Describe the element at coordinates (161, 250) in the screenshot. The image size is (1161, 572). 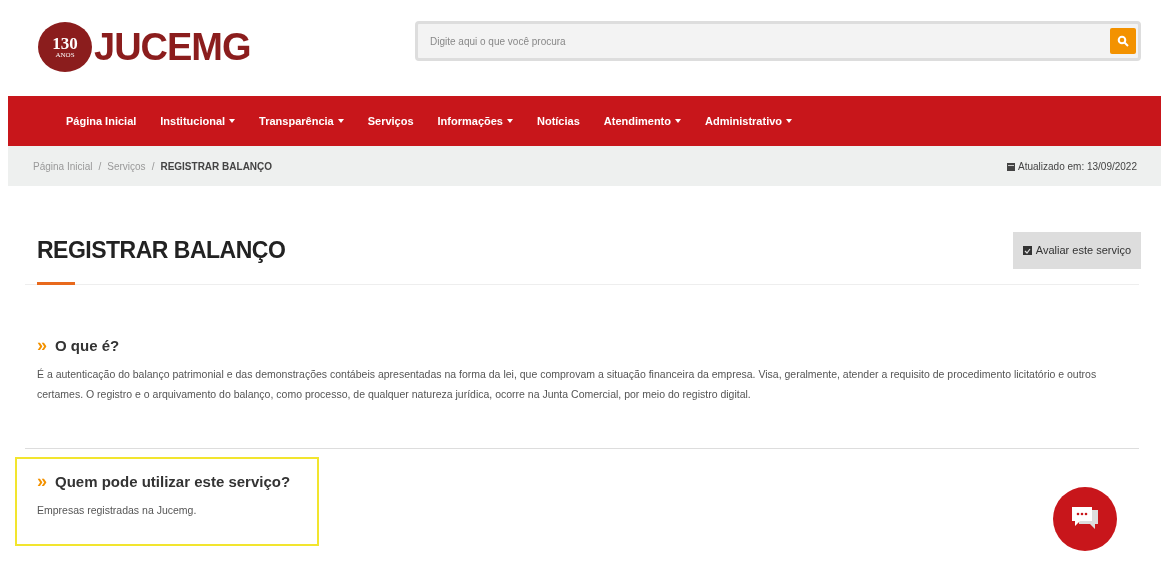
I see `page-title: REGISTRAR BALANÇO` at that location.